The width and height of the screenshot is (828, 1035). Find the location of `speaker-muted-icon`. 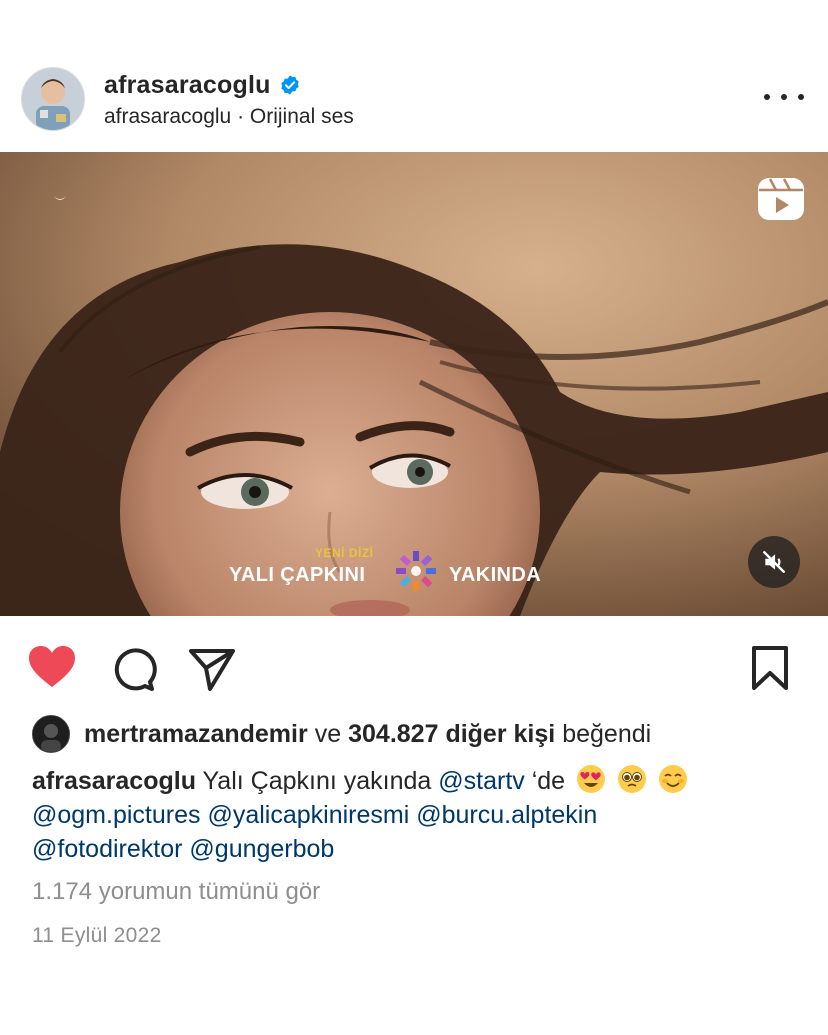

speaker-muted-icon is located at coordinates (774, 562).